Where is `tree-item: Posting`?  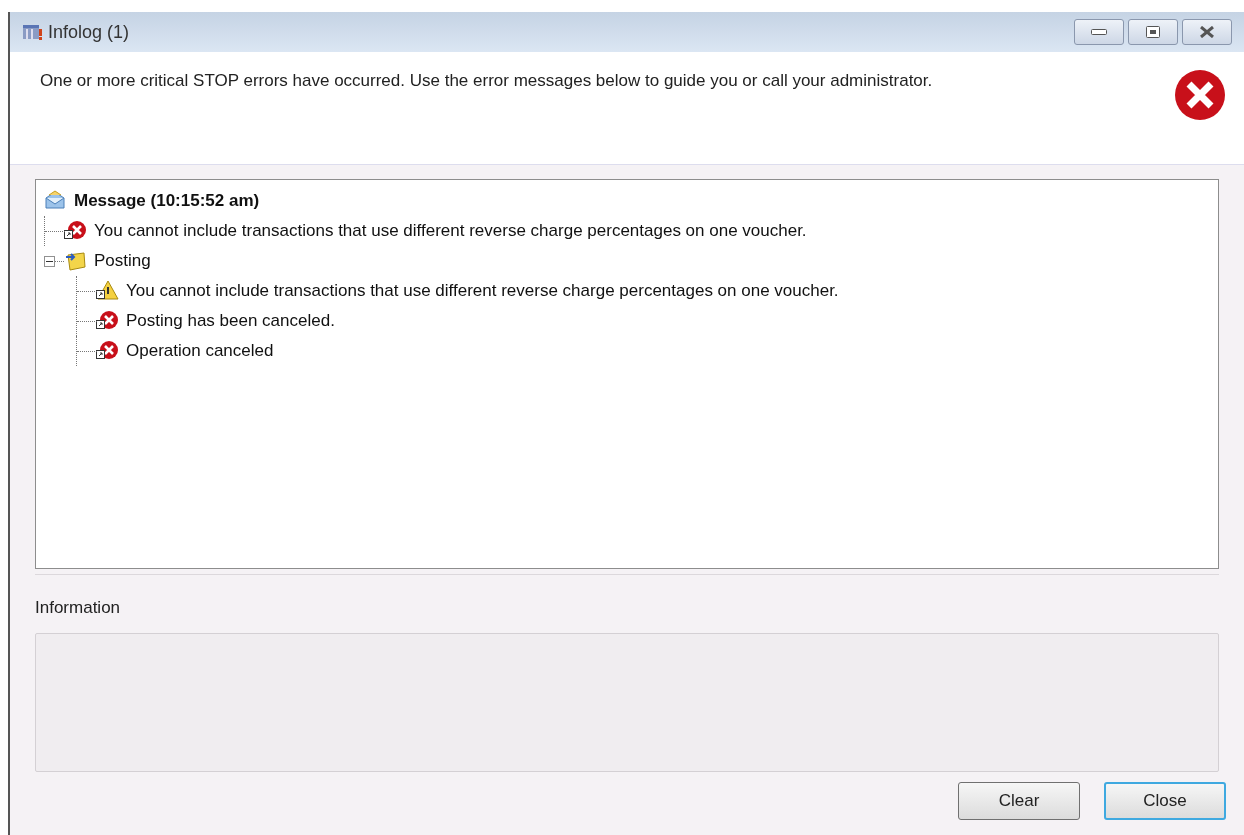
tree-item: Posting is located at coordinates (122, 261).